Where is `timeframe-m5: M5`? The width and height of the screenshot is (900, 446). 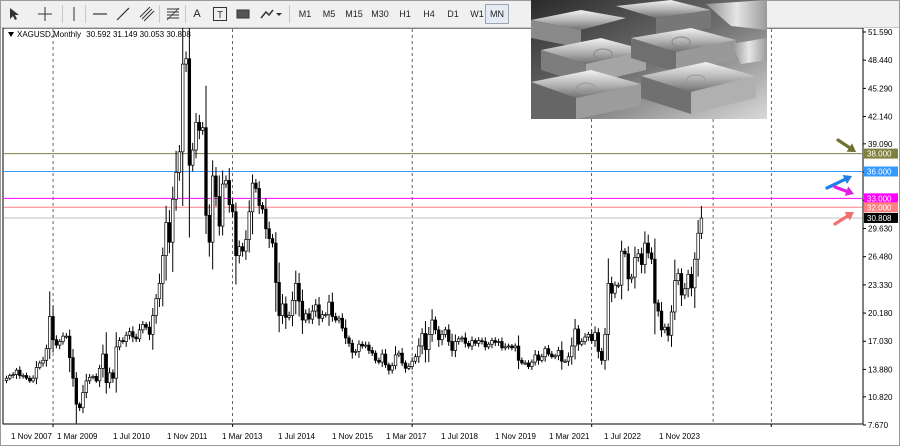 timeframe-m5: M5 is located at coordinates (329, 14).